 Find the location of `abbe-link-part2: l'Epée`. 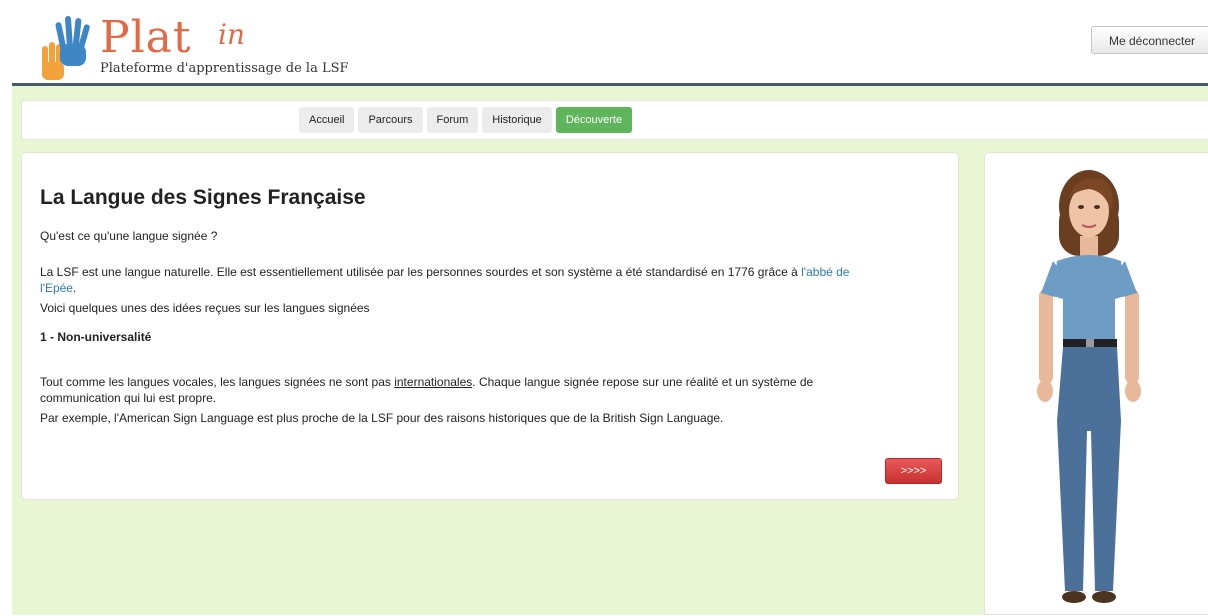

abbe-link-part2: l'Epée is located at coordinates (56, 288).